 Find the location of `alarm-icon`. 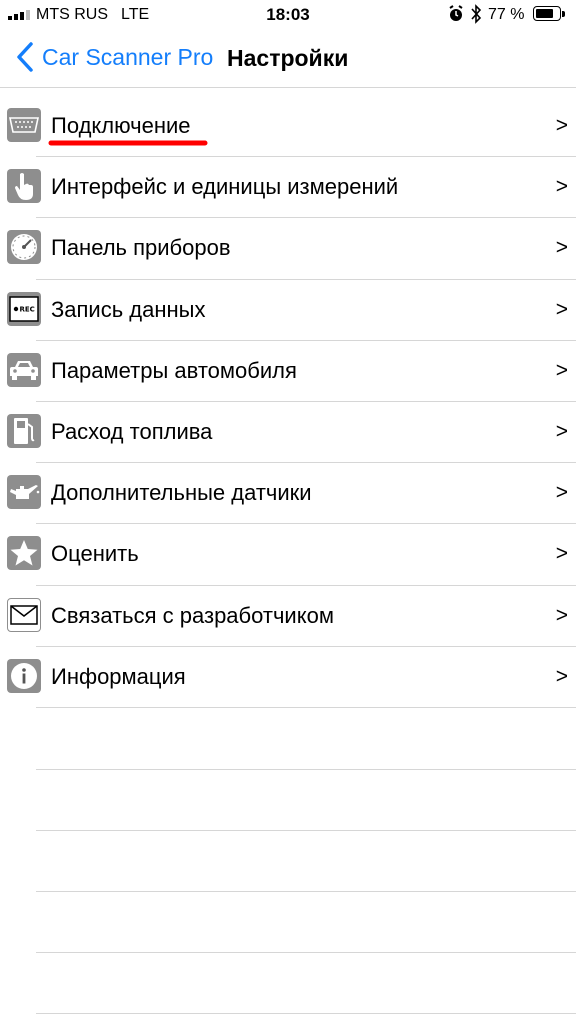

alarm-icon is located at coordinates (456, 16).